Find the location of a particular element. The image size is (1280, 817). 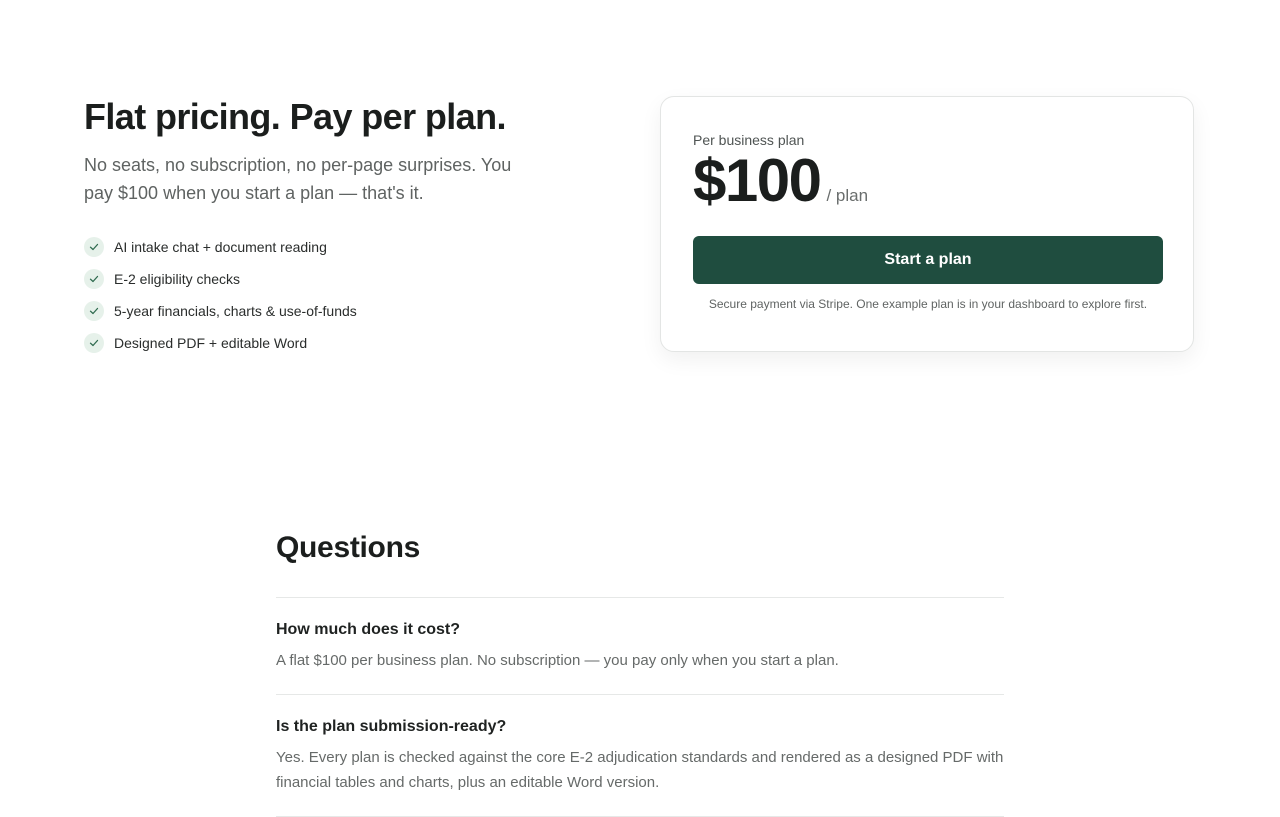

price-amount: $100 is located at coordinates (757, 180).